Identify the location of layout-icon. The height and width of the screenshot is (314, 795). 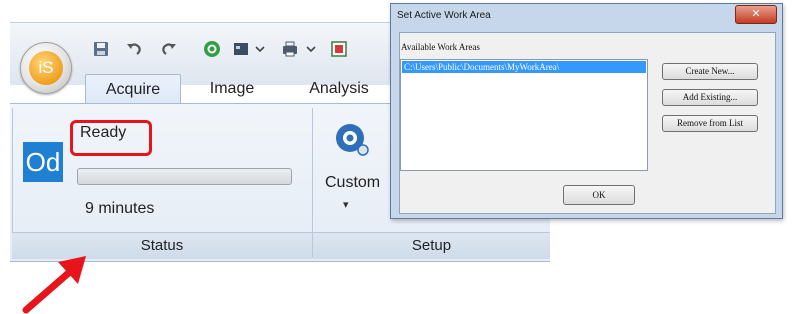
(339, 49).